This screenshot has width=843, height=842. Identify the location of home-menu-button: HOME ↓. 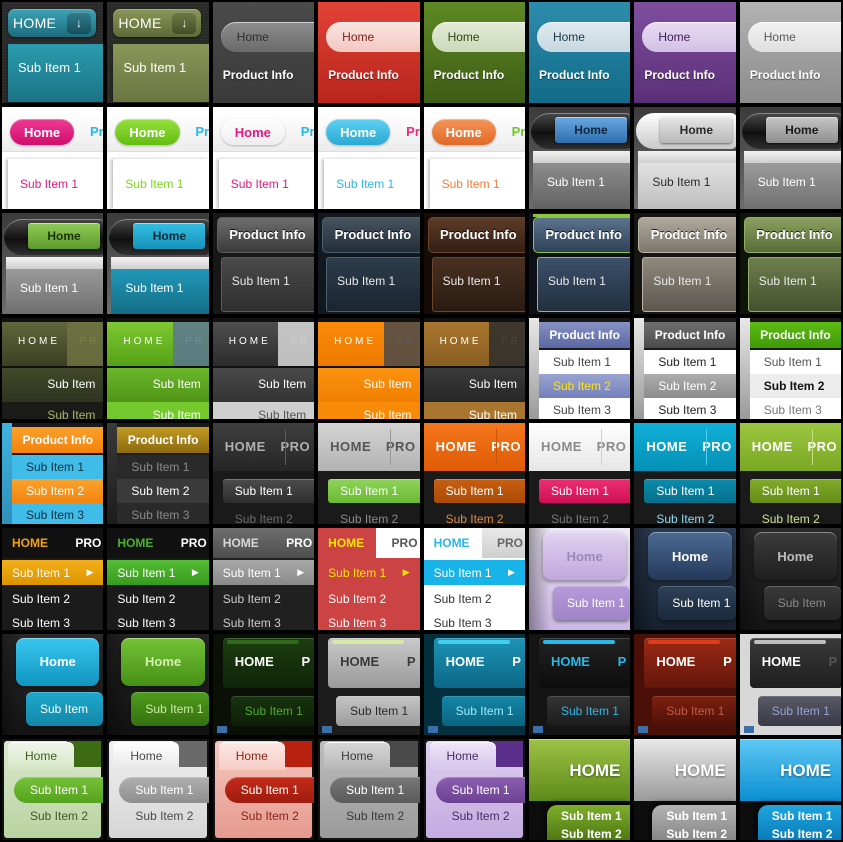
(52, 23).